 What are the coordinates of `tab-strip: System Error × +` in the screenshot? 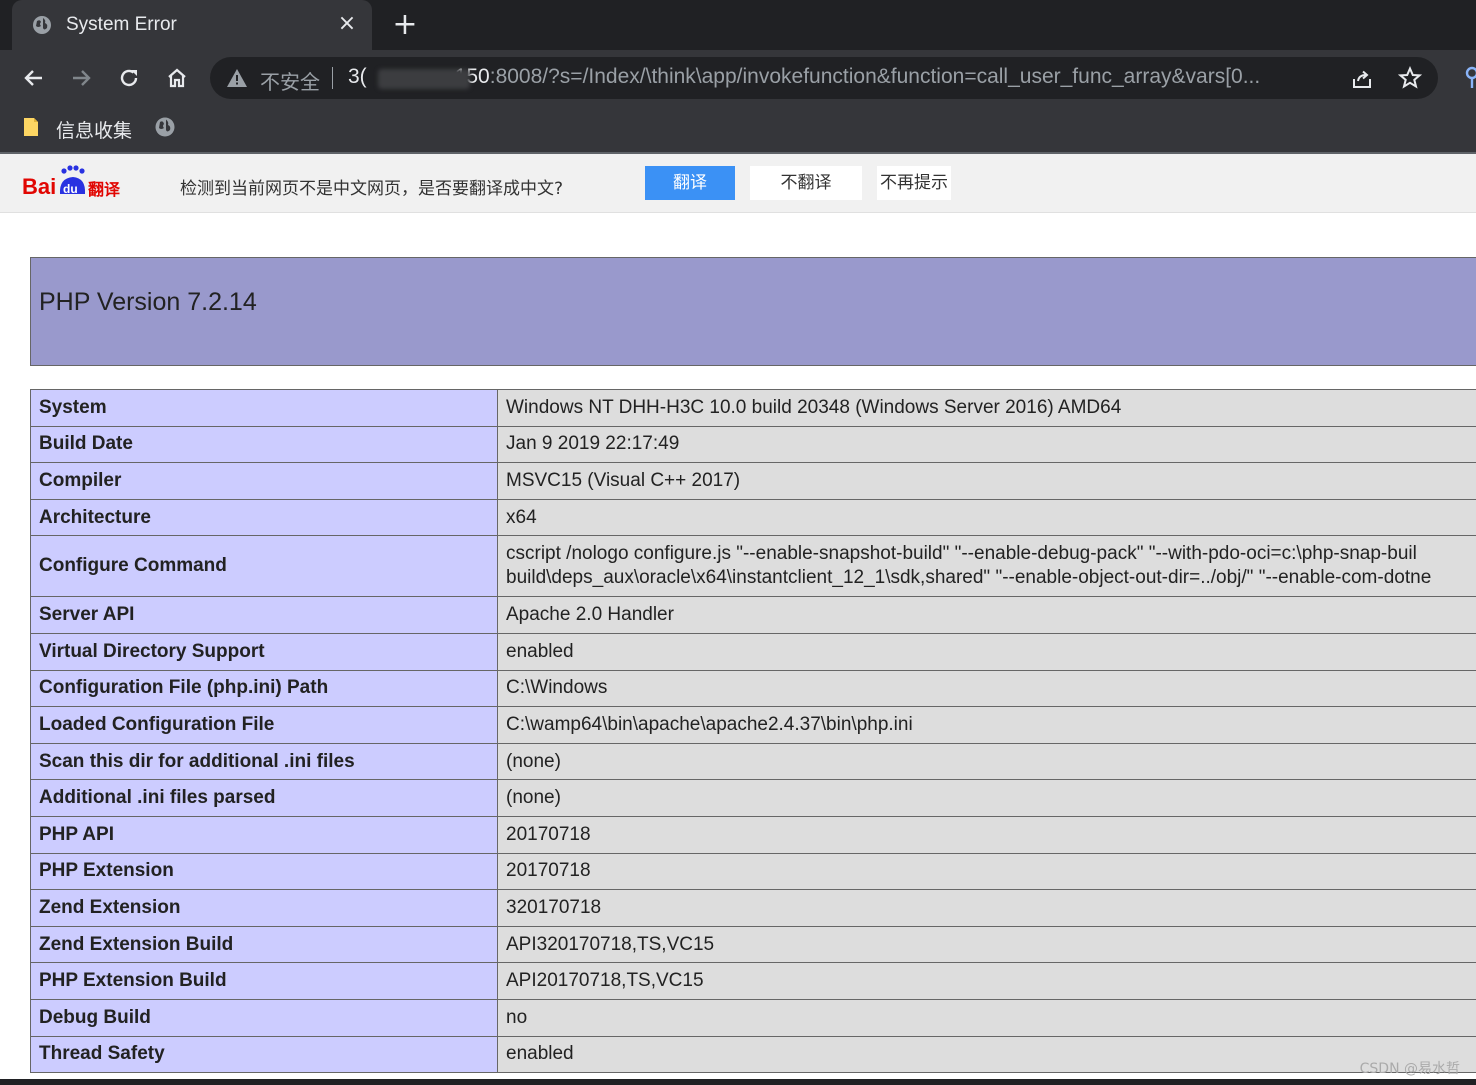 It's located at (738, 25).